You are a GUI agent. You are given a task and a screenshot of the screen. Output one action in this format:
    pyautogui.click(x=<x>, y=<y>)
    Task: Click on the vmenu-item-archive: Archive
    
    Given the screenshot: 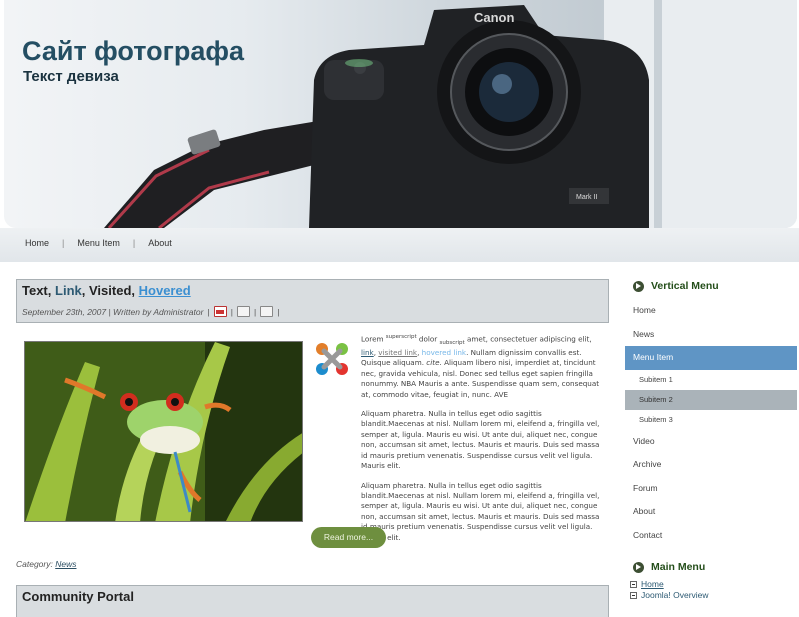 What is the action you would take?
    pyautogui.click(x=711, y=465)
    